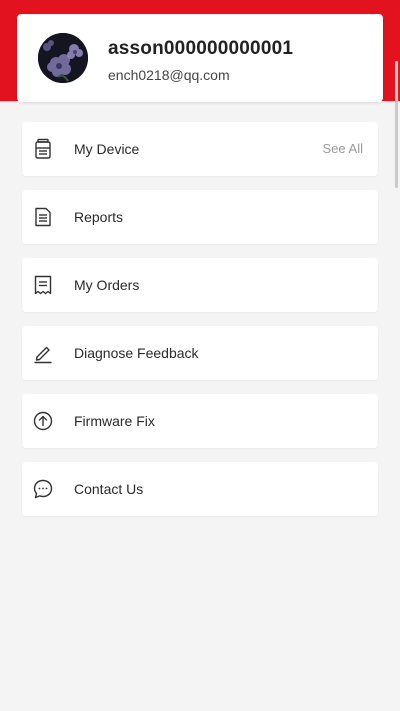 This screenshot has height=711, width=400. What do you see at coordinates (114, 421) in the screenshot?
I see `menu-item-label: Firmware Fix` at bounding box center [114, 421].